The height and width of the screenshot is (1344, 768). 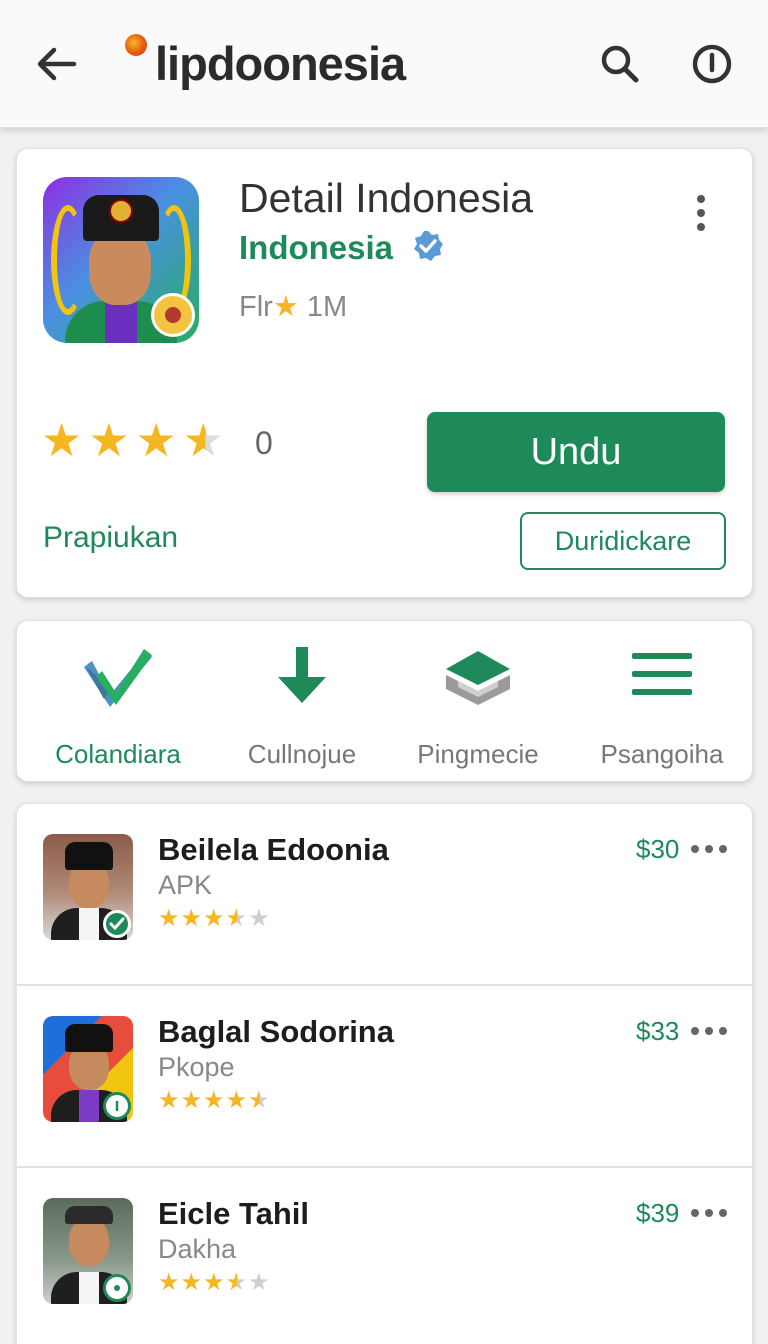 What do you see at coordinates (620, 64) in the screenshot?
I see `search-icon` at bounding box center [620, 64].